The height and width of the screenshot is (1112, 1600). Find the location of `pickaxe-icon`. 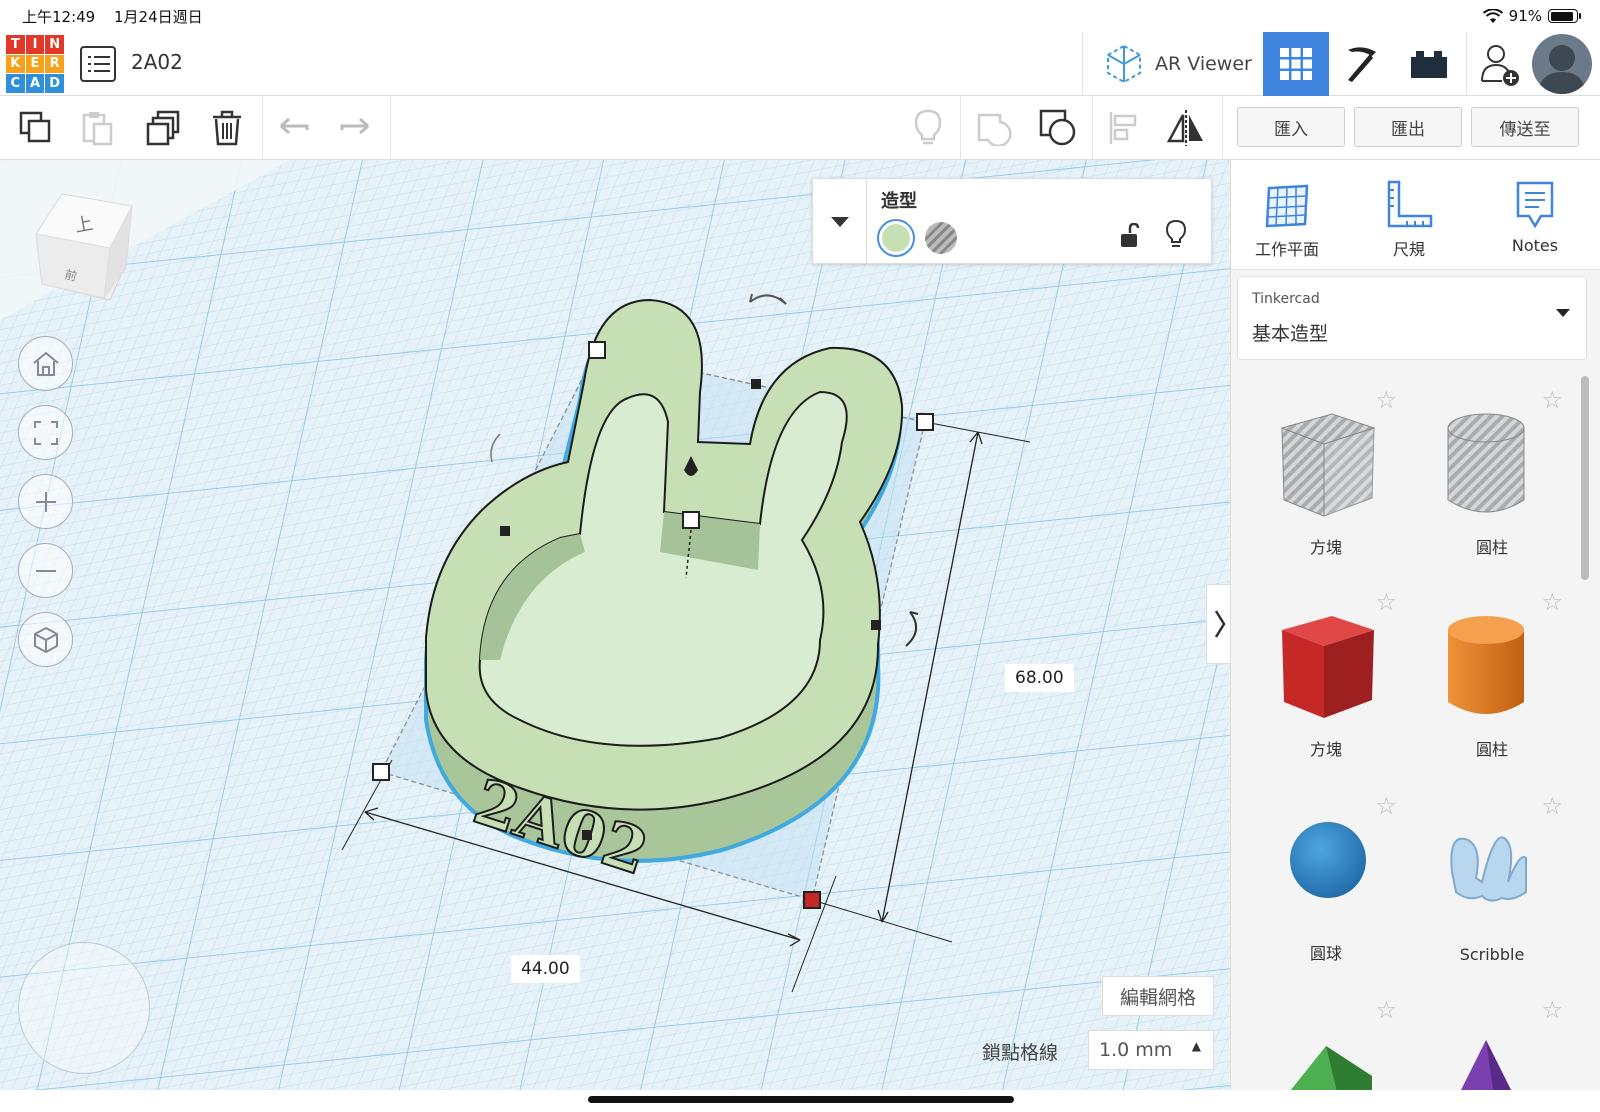

pickaxe-icon is located at coordinates (1362, 64).